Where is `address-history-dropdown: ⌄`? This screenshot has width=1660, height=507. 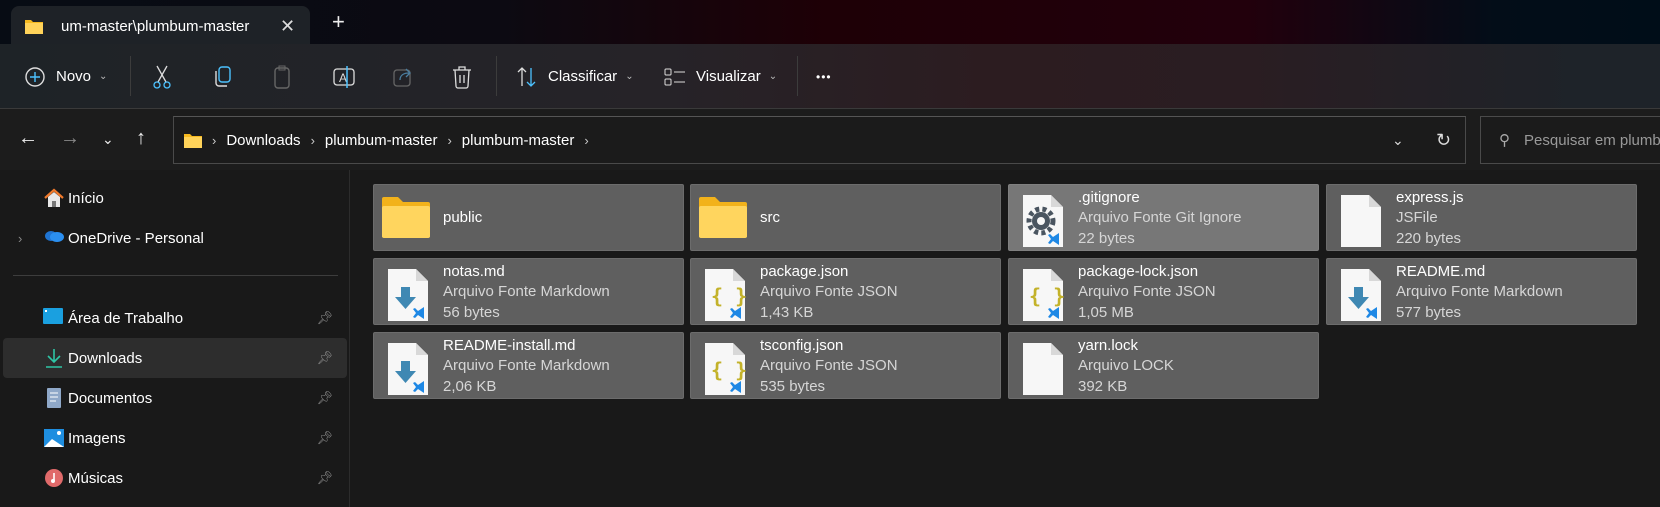
address-history-dropdown: ⌄ is located at coordinates (1398, 140).